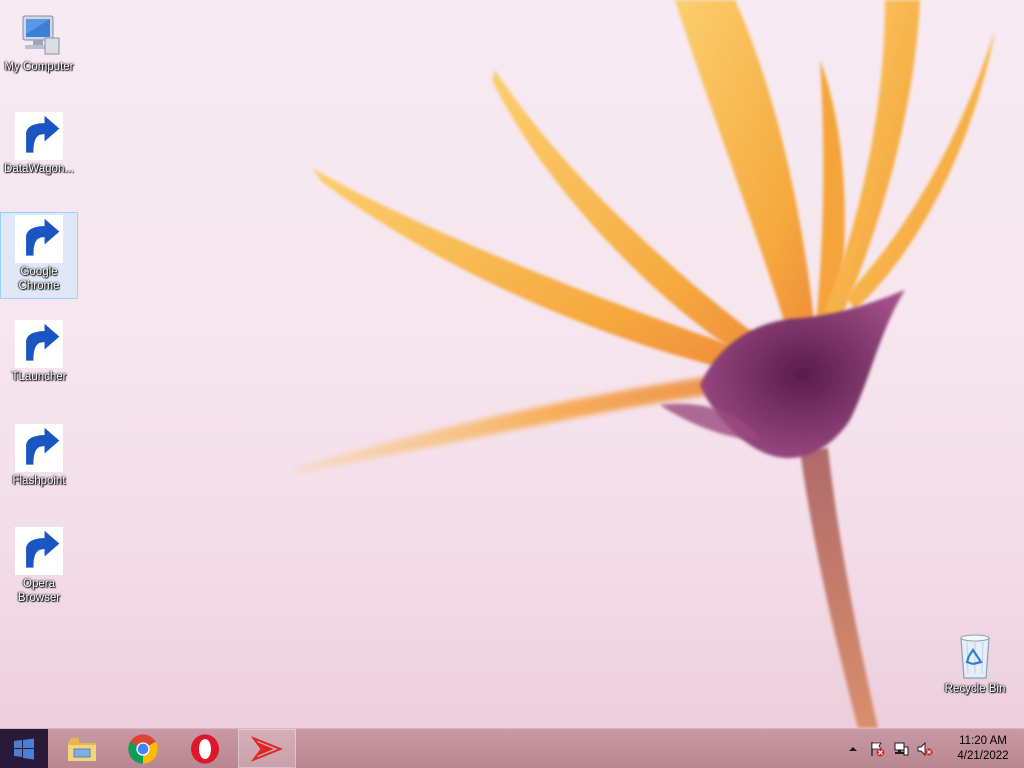 This screenshot has width=1024, height=768. What do you see at coordinates (39, 344) in the screenshot?
I see `tlauncher-icon` at bounding box center [39, 344].